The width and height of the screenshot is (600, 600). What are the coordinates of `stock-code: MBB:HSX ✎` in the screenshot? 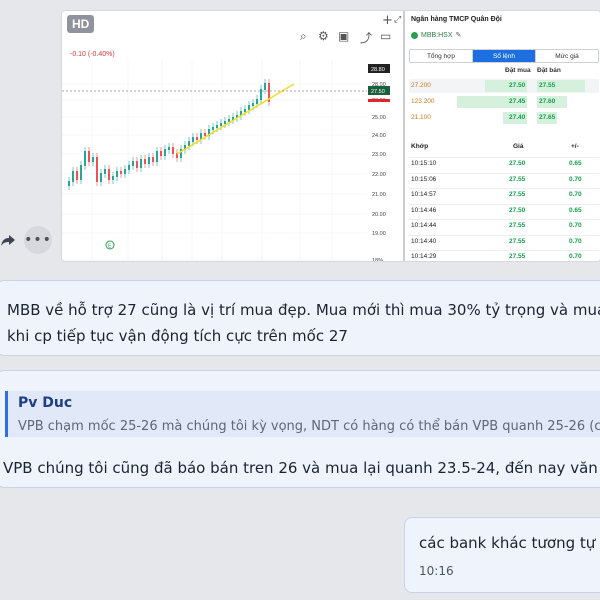 It's located at (436, 35).